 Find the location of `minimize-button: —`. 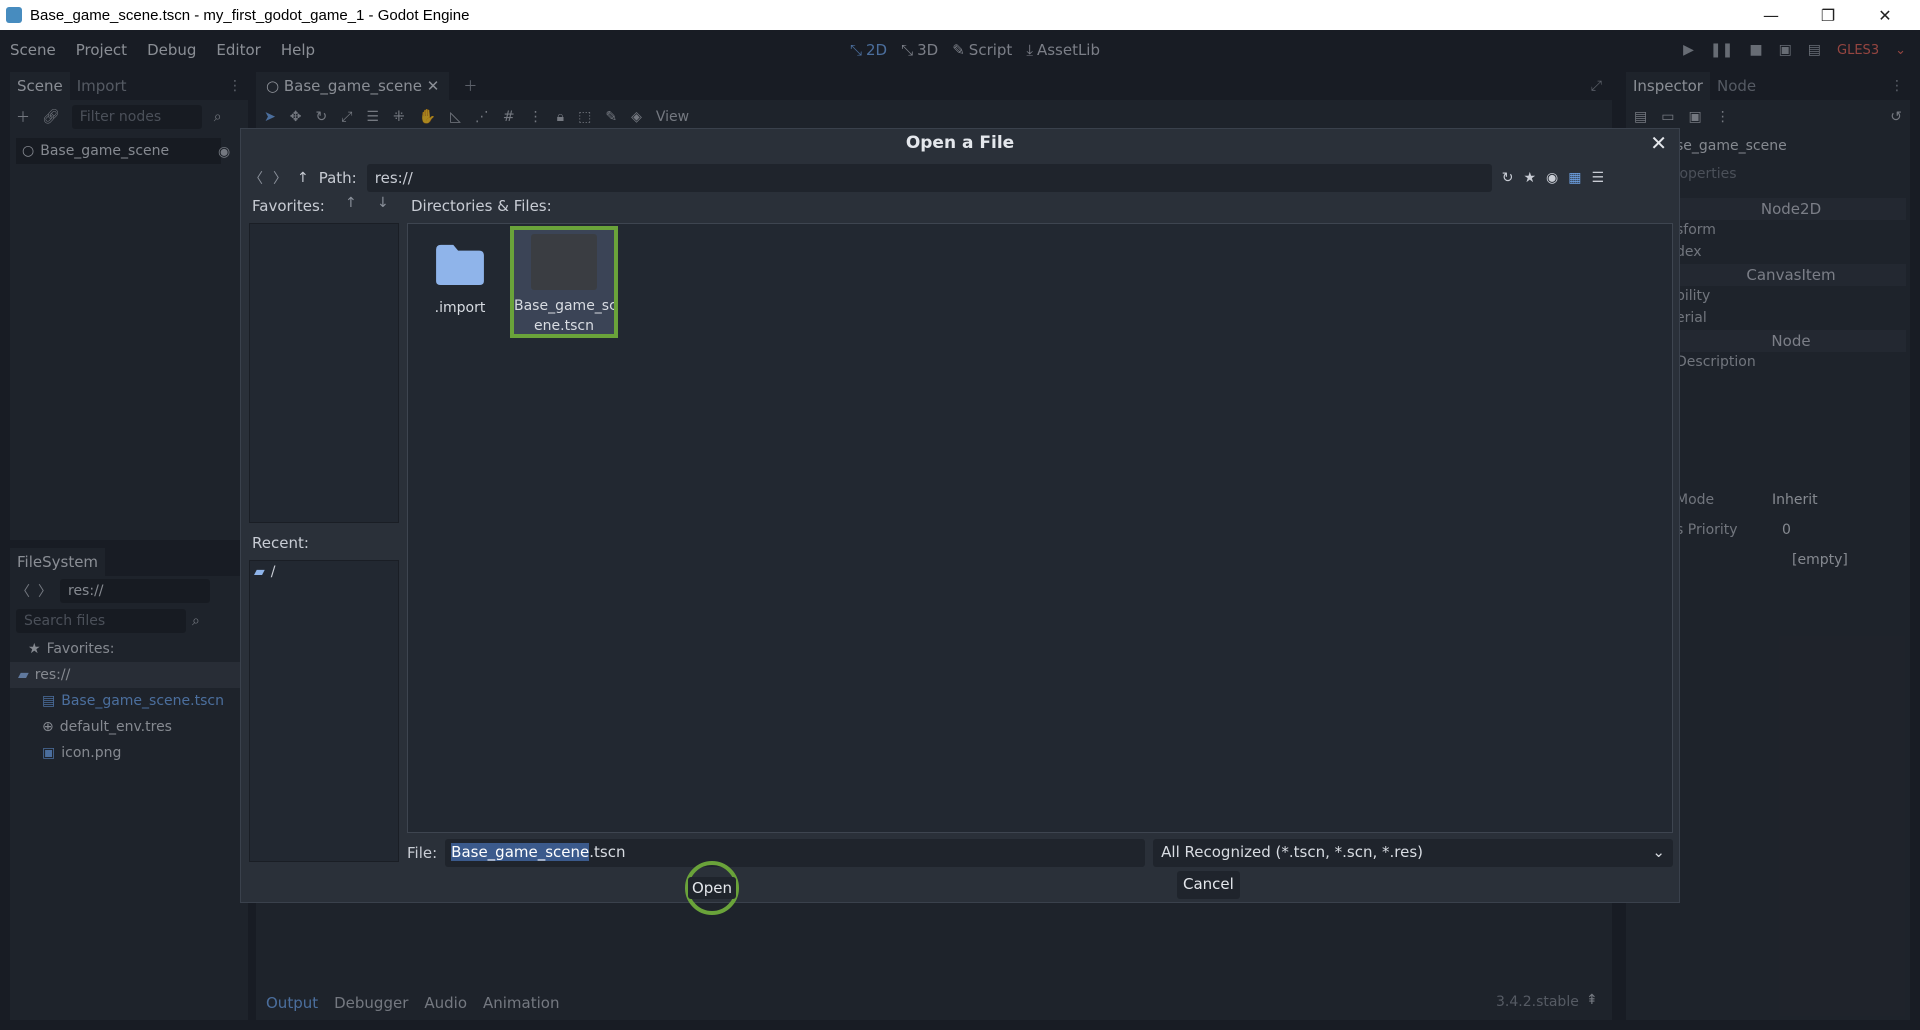

minimize-button: — is located at coordinates (1771, 15).